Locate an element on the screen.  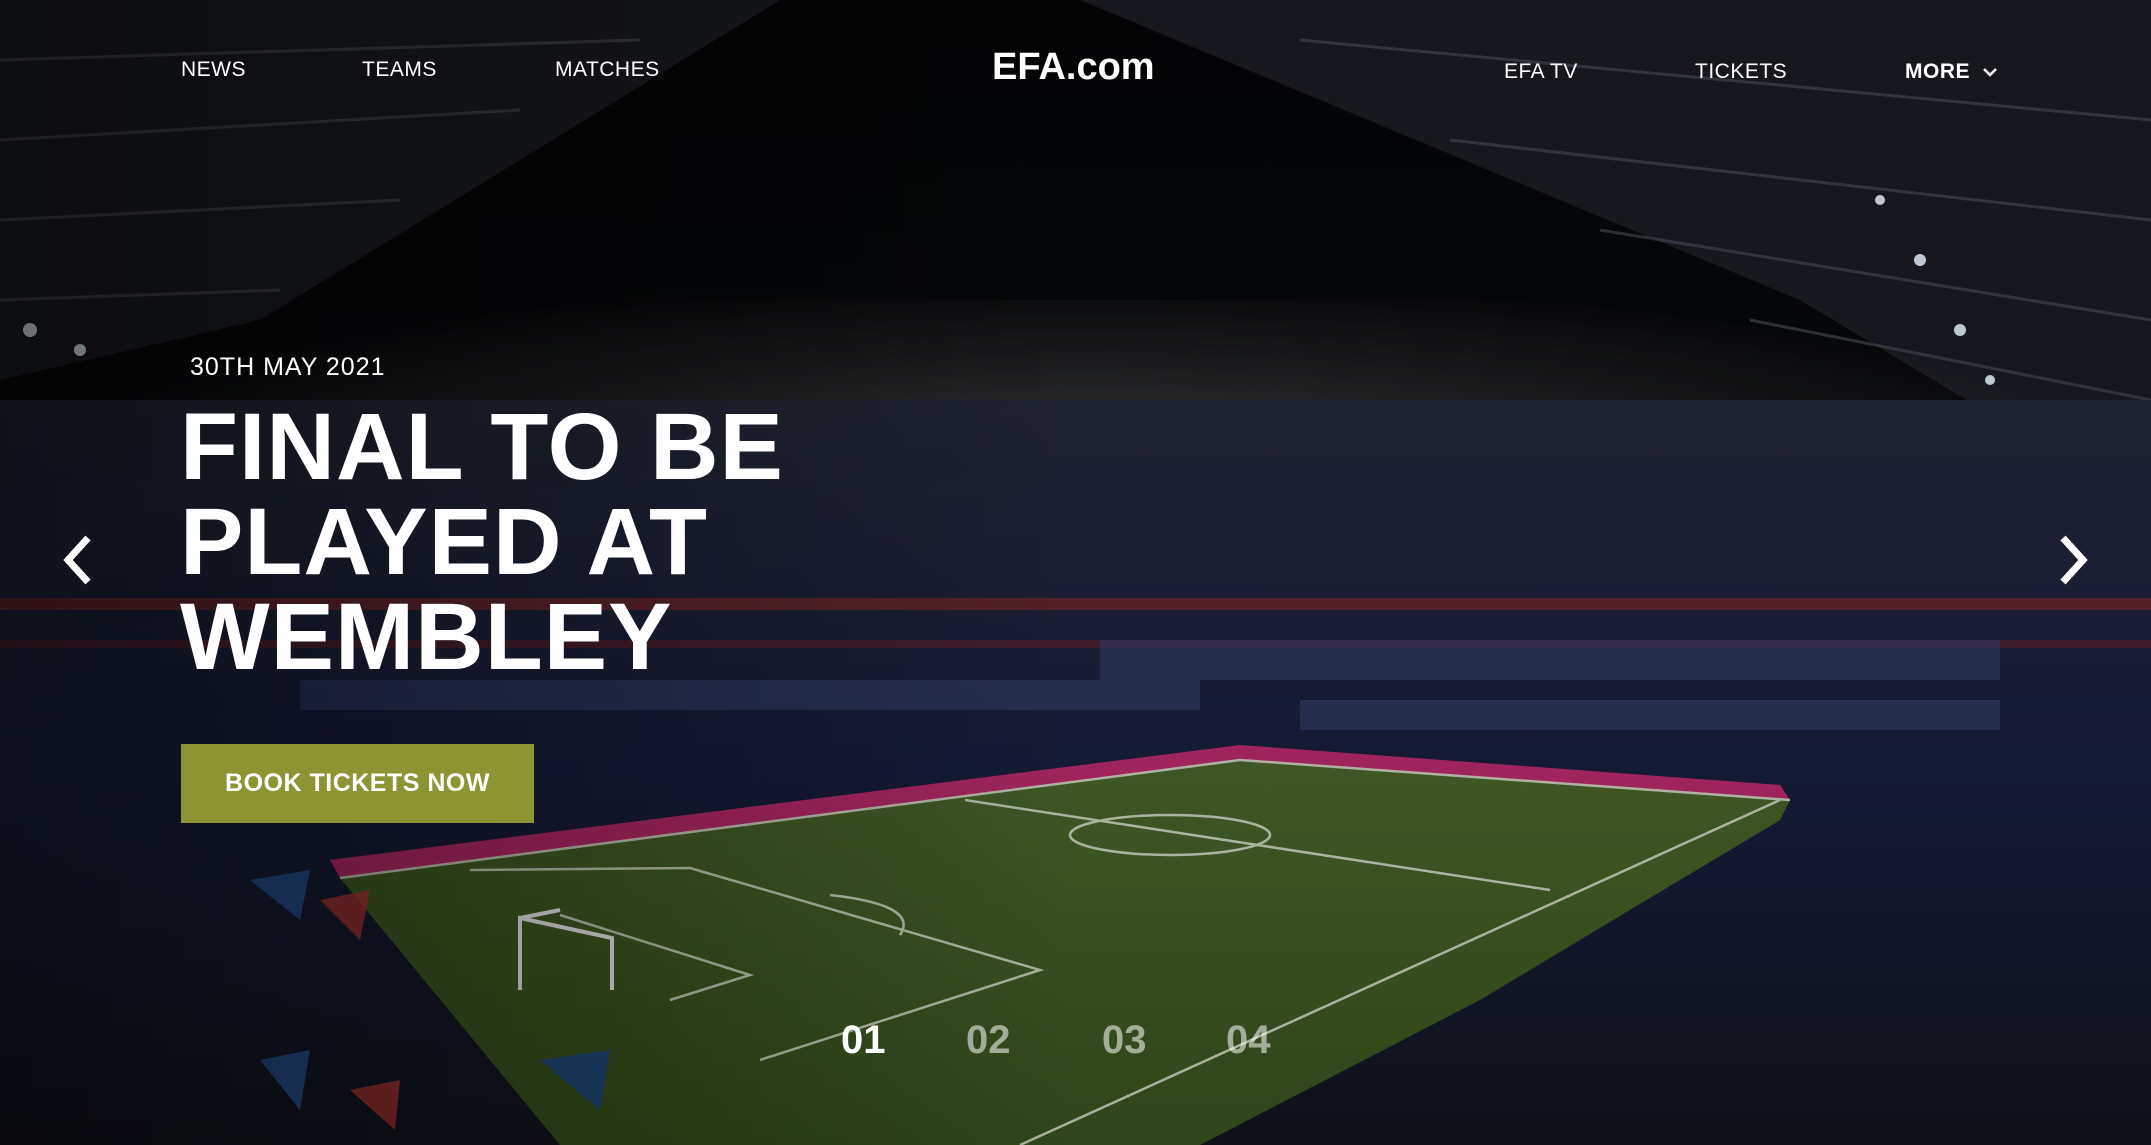
slide-indicator-04: 04 is located at coordinates (1248, 1040).